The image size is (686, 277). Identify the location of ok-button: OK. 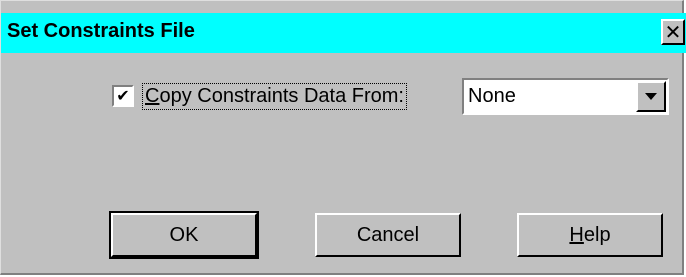
(184, 235).